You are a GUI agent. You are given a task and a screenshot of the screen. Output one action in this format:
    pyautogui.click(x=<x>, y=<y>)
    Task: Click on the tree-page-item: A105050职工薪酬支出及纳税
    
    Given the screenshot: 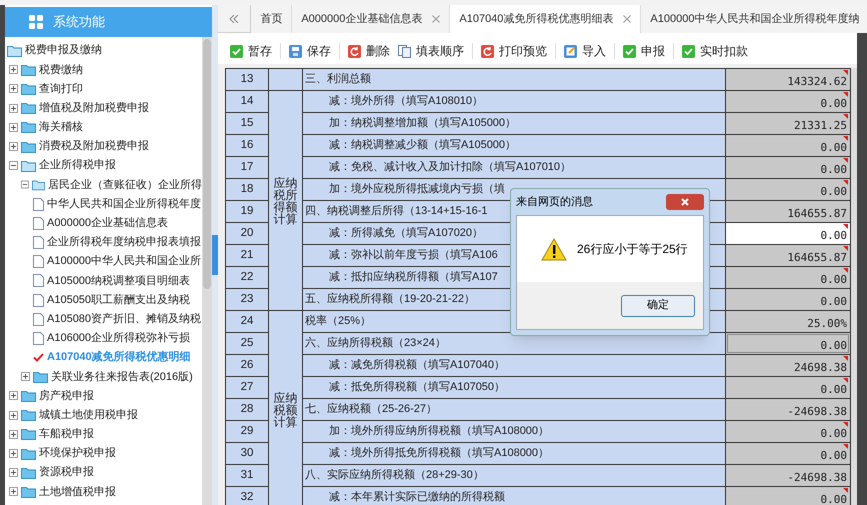 What is the action you would take?
    pyautogui.click(x=118, y=300)
    